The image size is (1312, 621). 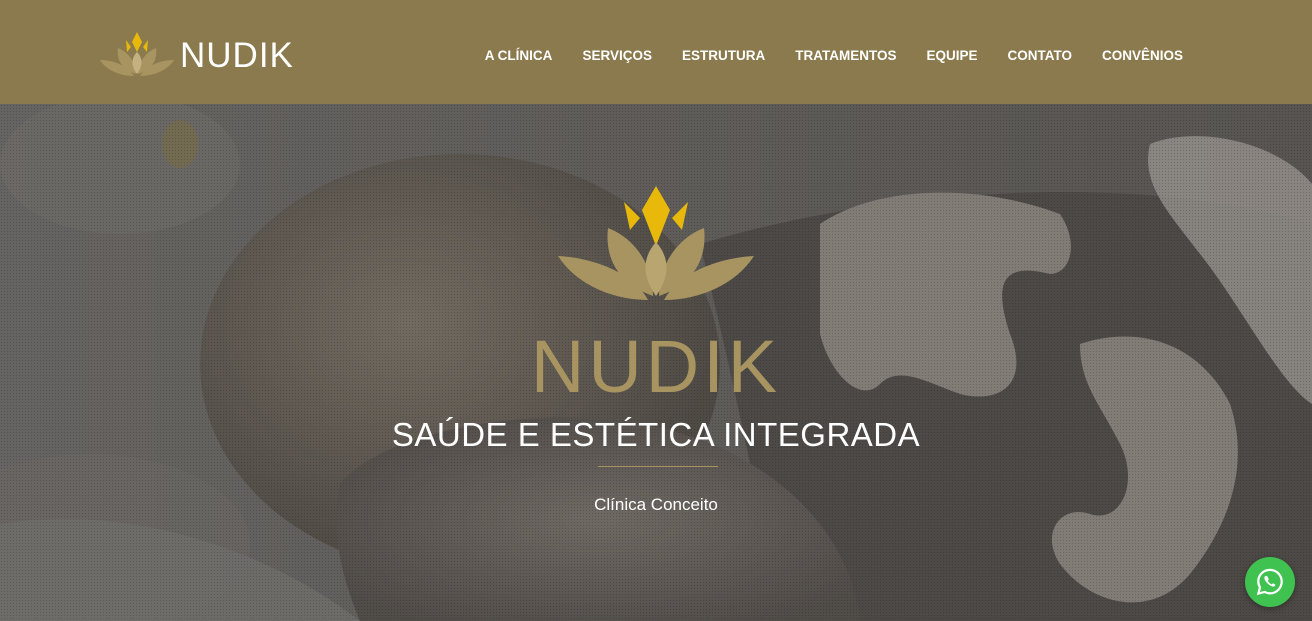 I want to click on whatsapp-icon, so click(x=1269, y=582).